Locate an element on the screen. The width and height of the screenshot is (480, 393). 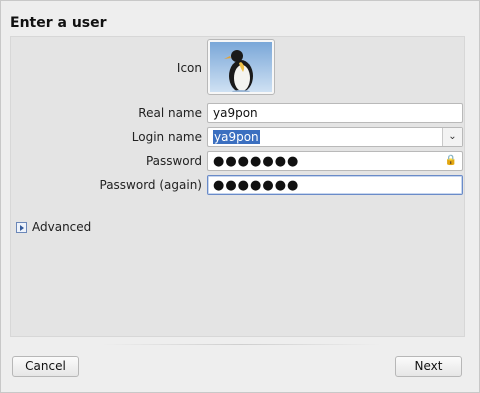
avatar-button is located at coordinates (241, 67).